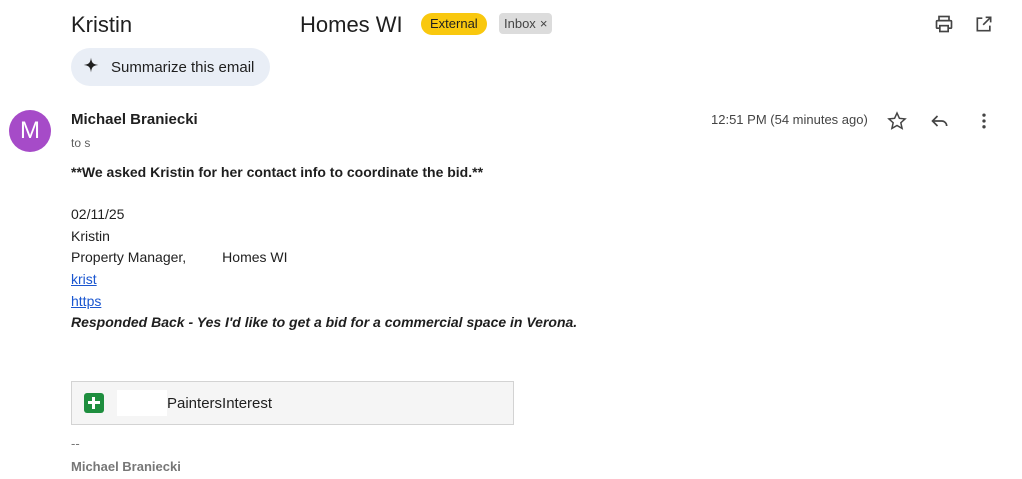  What do you see at coordinates (84, 279) in the screenshot?
I see `email-link: krist` at bounding box center [84, 279].